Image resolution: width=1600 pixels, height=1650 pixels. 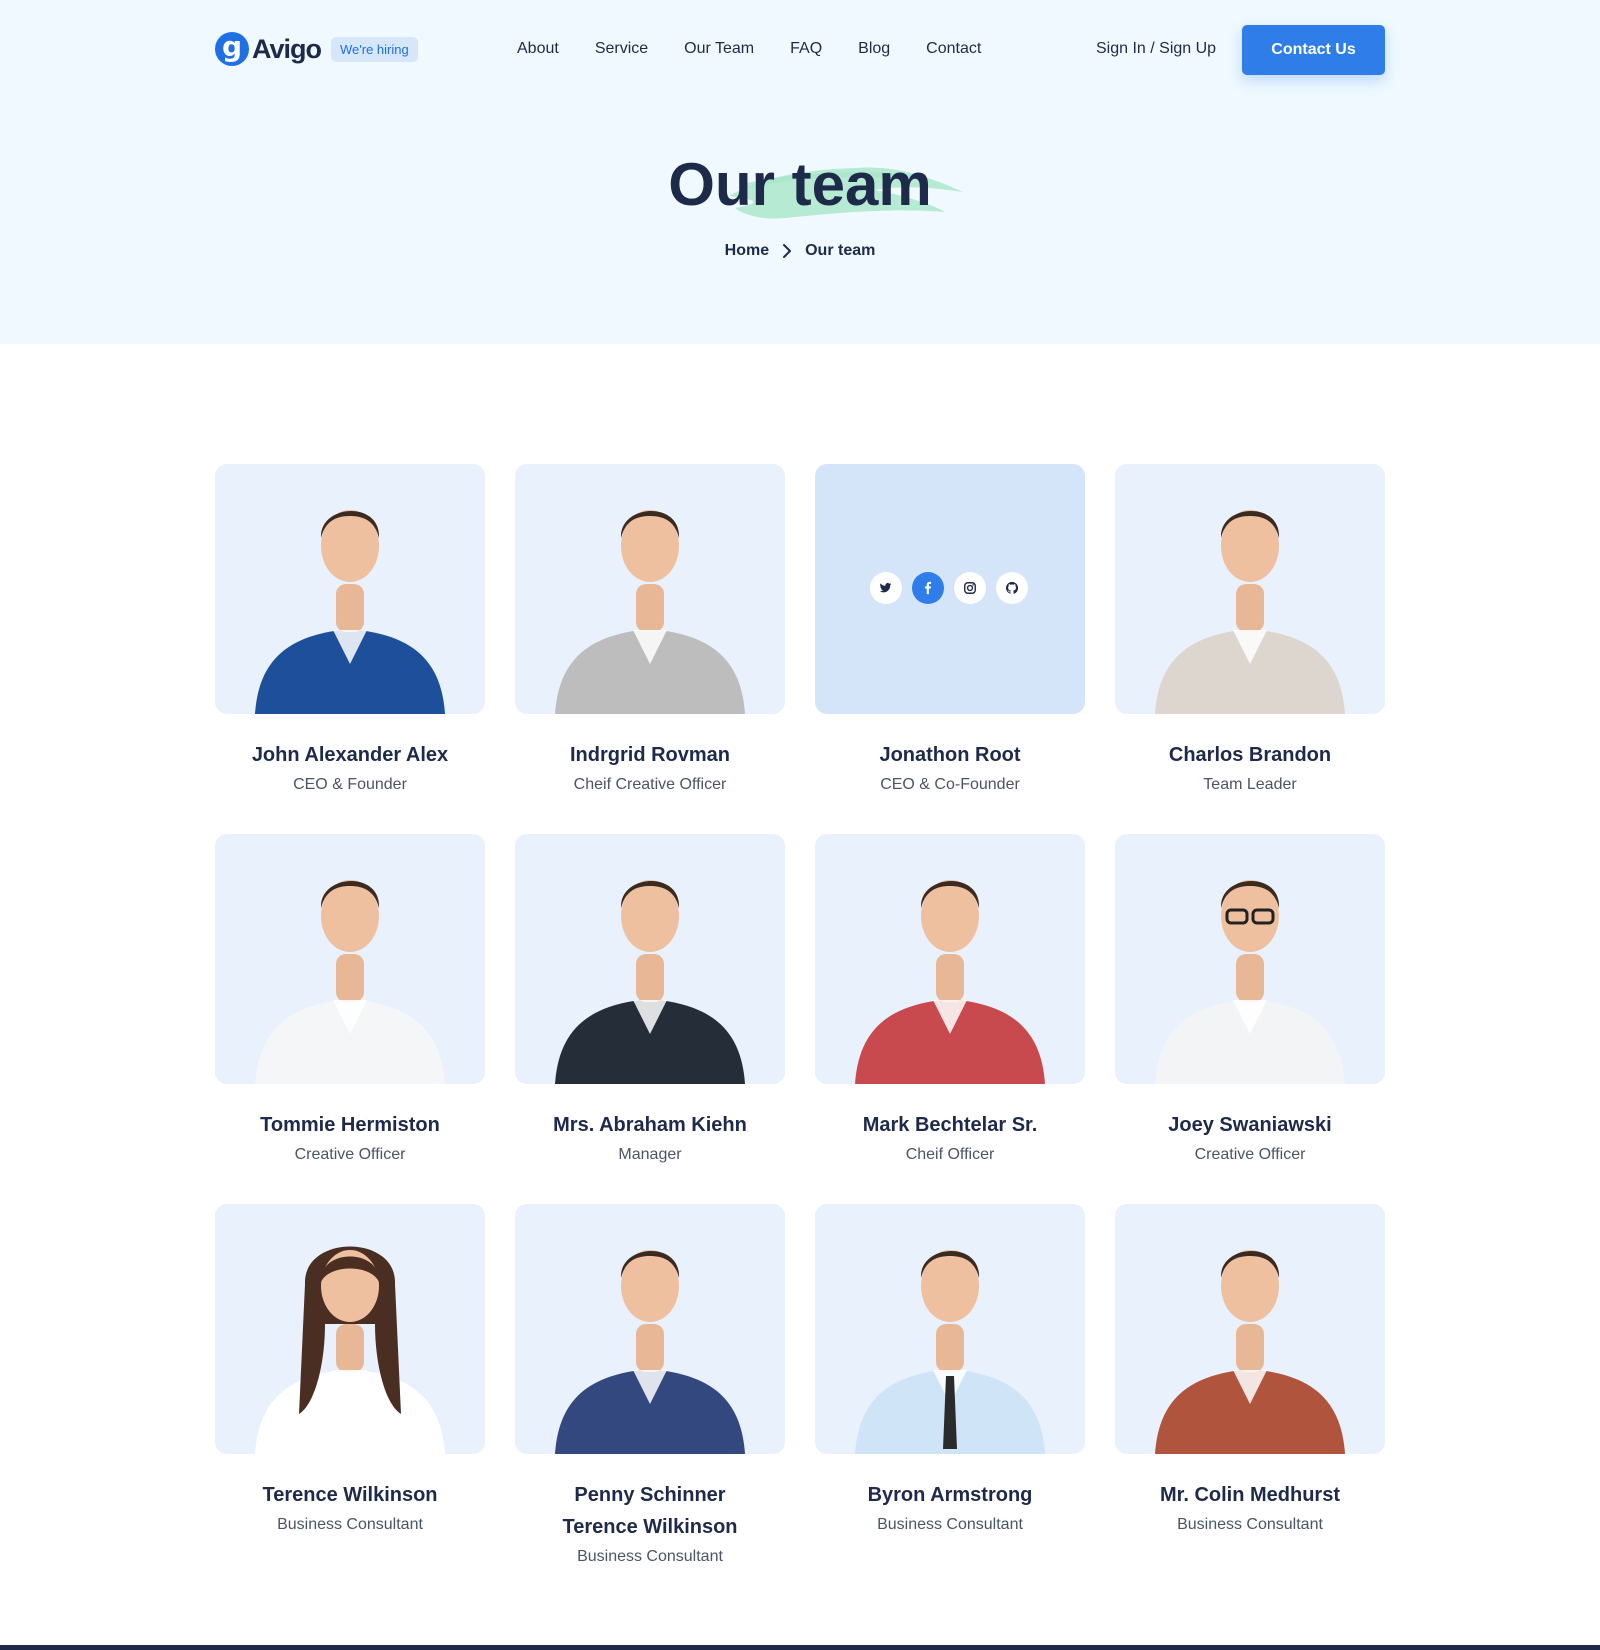 I want to click on github-link, so click(x=1012, y=588).